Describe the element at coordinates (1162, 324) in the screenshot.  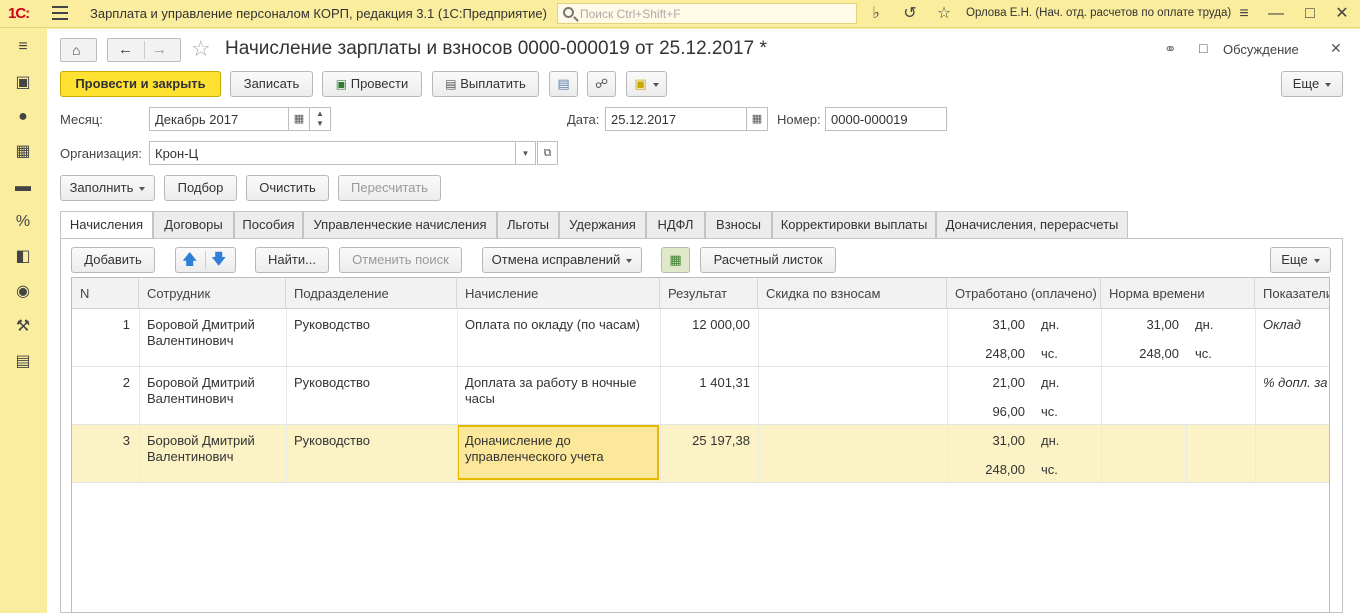
I see `norm-days: 31,00` at that location.